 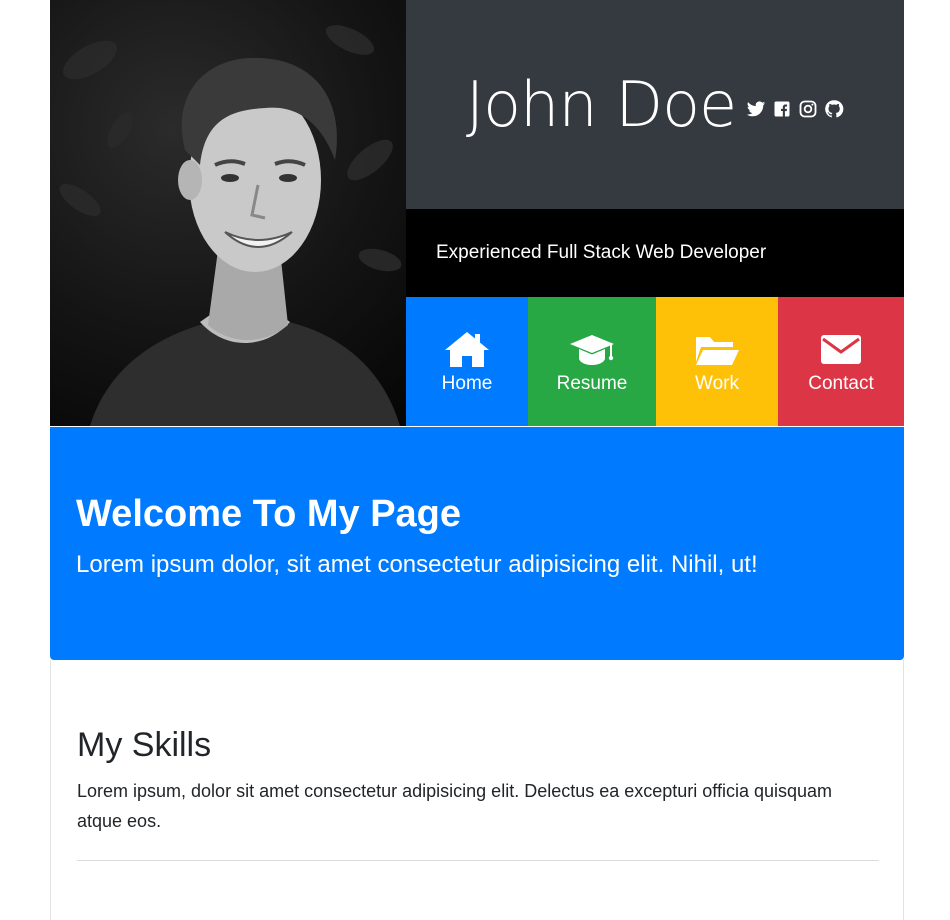 I want to click on skills-divider, so click(x=478, y=860).